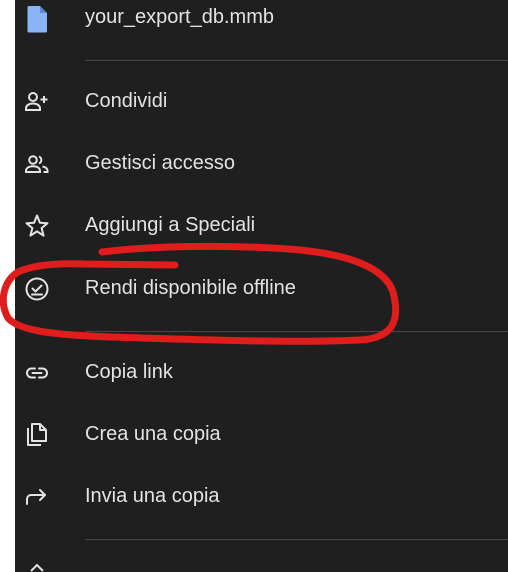 Image resolution: width=508 pixels, height=572 pixels. What do you see at coordinates (38, 19) in the screenshot?
I see `document-icon` at bounding box center [38, 19].